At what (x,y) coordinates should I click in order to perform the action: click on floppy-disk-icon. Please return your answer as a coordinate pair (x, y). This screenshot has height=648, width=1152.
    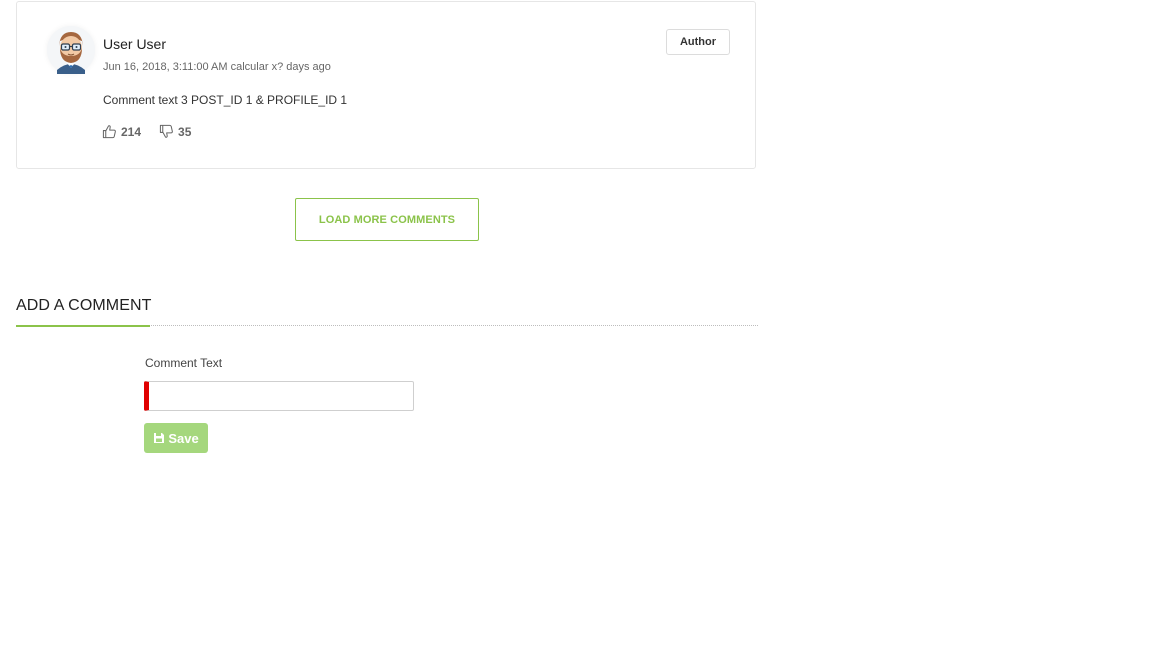
    Looking at the image, I should click on (159, 438).